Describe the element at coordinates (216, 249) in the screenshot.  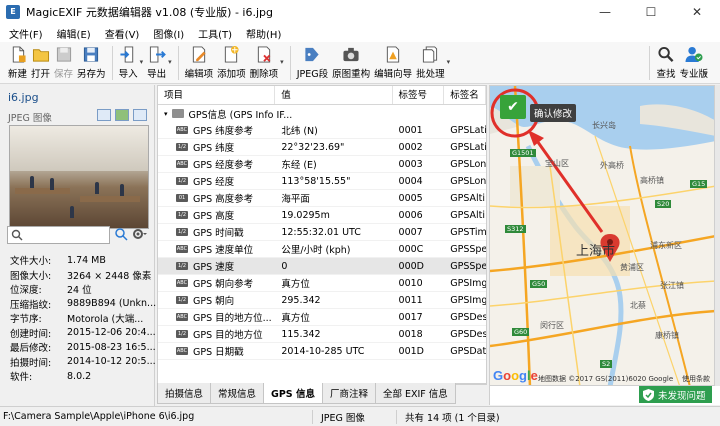
I see `cell-item: ABC GPS 速度单位` at that location.